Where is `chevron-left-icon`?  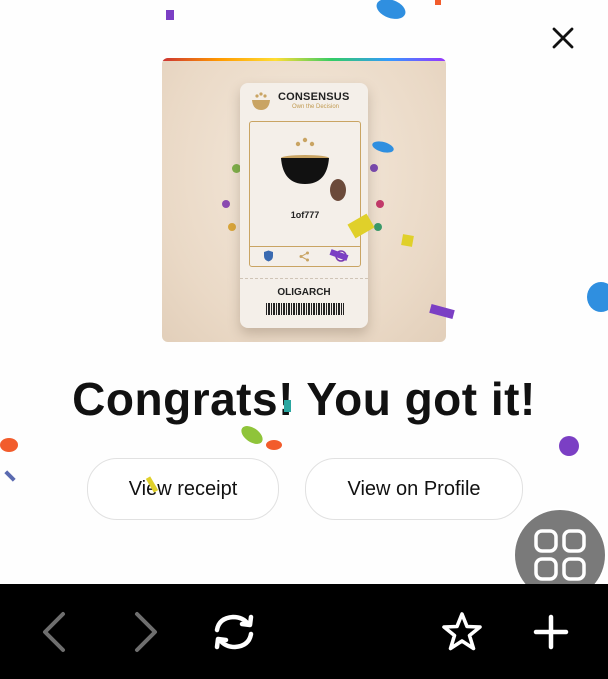 chevron-left-icon is located at coordinates (54, 632).